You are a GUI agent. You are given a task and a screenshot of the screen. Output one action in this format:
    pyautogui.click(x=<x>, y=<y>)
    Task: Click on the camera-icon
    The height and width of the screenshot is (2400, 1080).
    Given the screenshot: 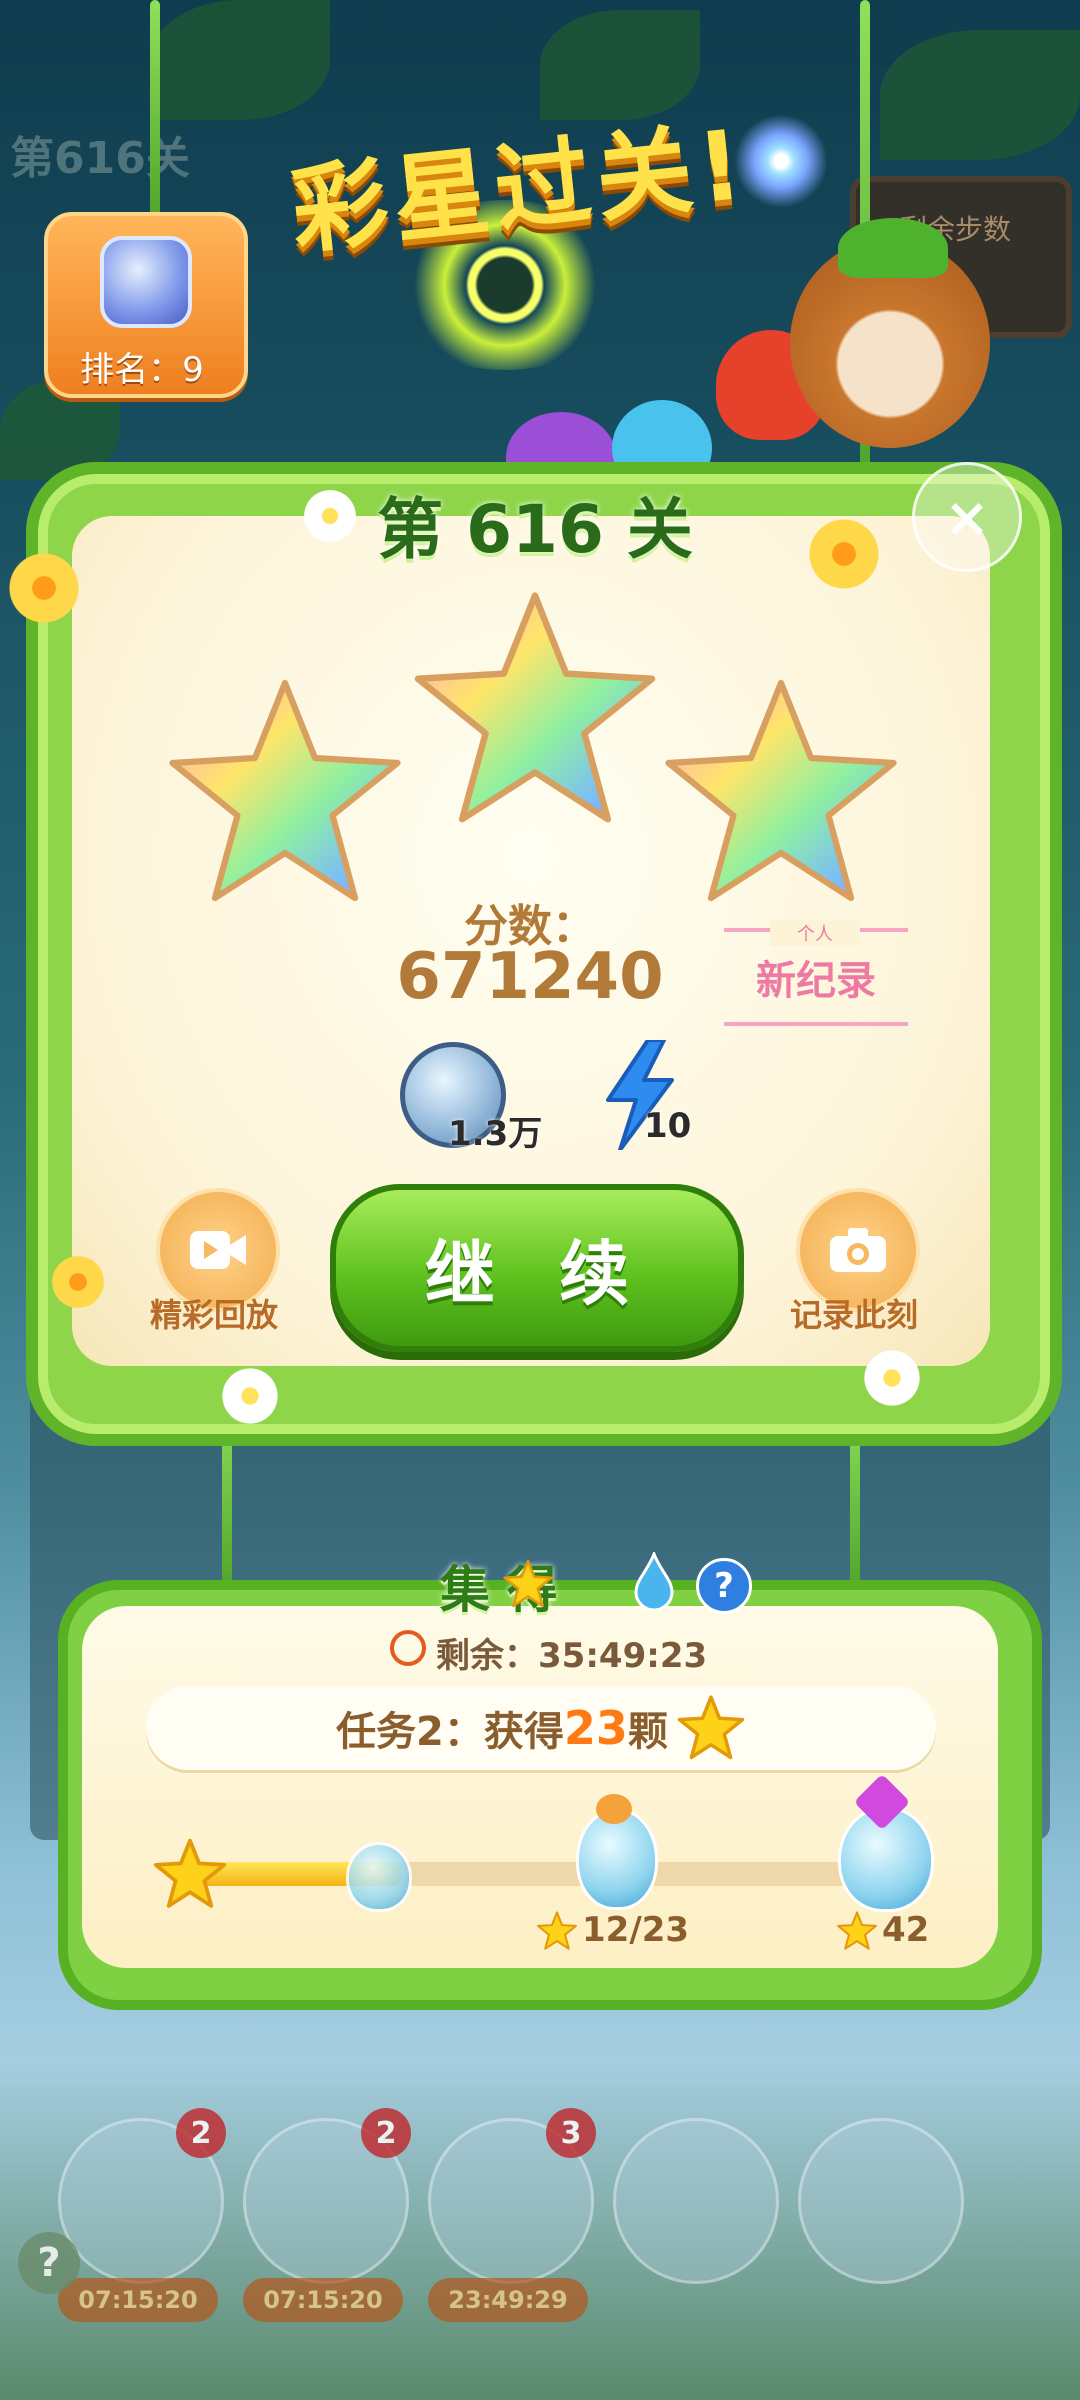 What is the action you would take?
    pyautogui.click(x=858, y=1250)
    